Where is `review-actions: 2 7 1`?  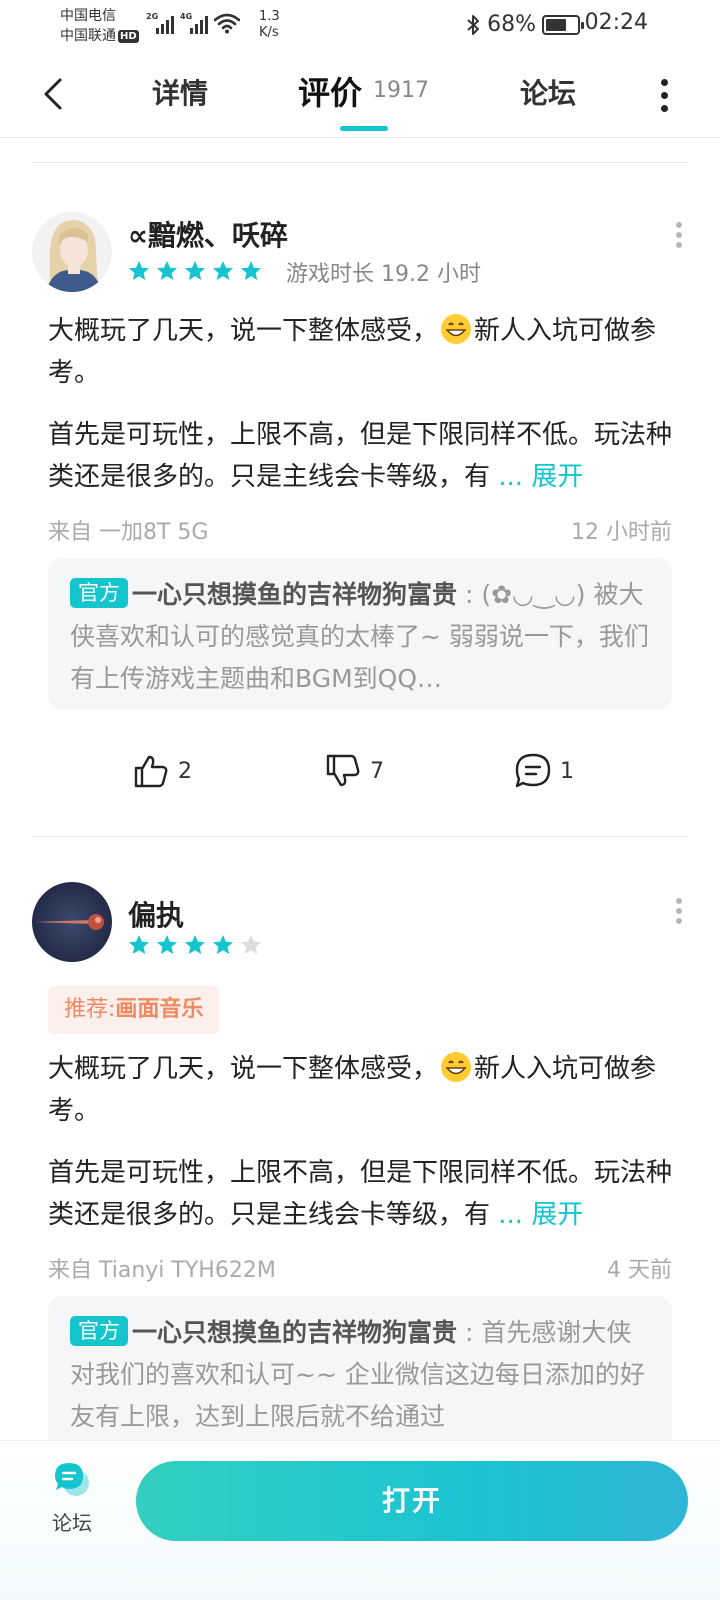
review-actions: 2 7 1 is located at coordinates (360, 777).